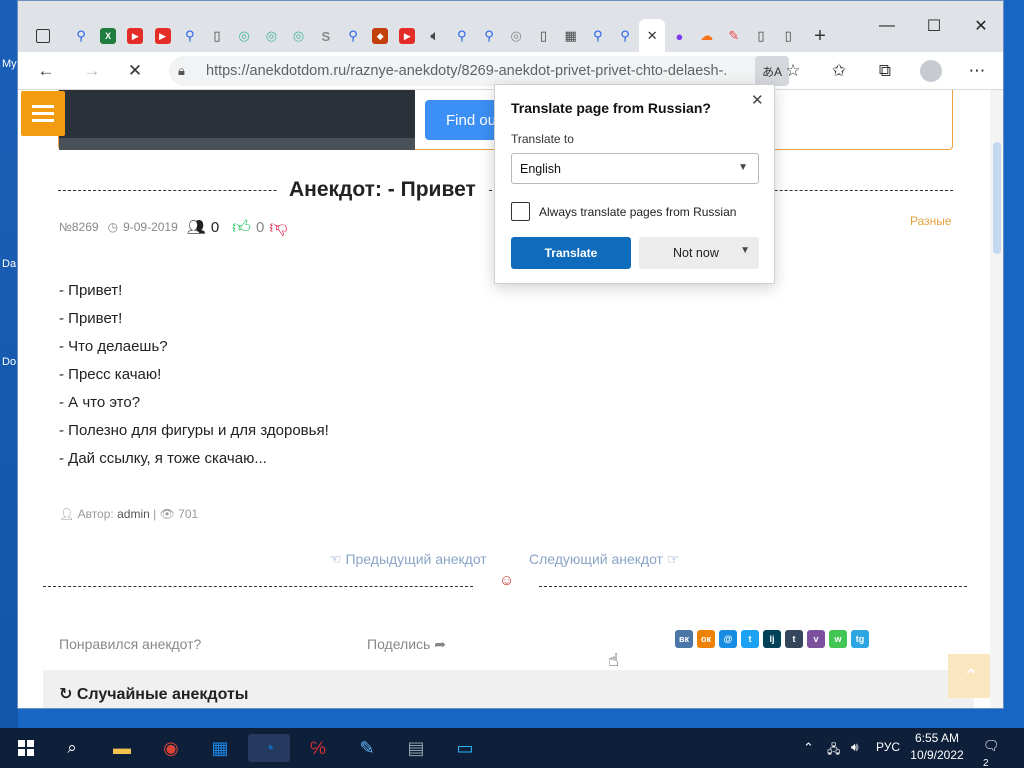  What do you see at coordinates (833, 750) in the screenshot?
I see `network-icon: 🖧︎` at bounding box center [833, 750].